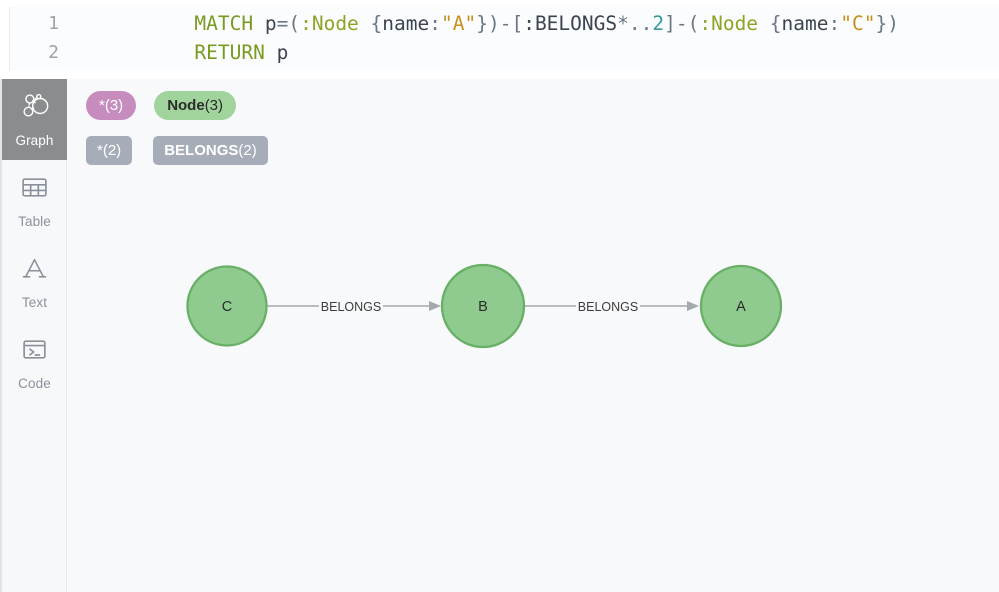 Image resolution: width=999 pixels, height=592 pixels. I want to click on view-mode-sidebar: Graph Table Text Code, so click(33, 335).